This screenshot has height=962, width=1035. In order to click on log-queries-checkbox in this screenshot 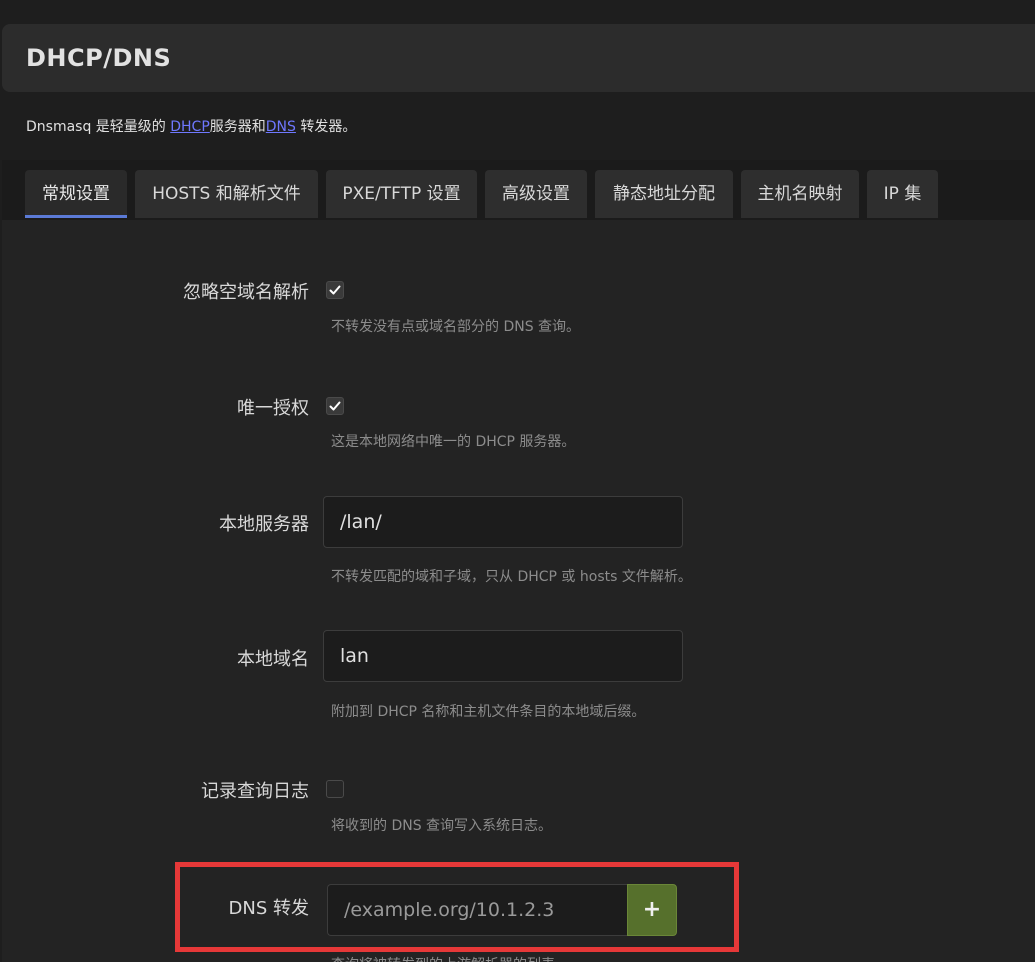, I will do `click(335, 789)`.